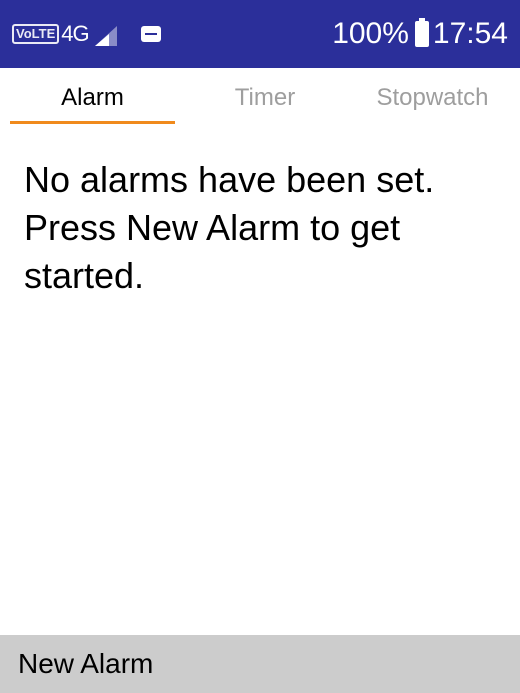  I want to click on status-right-group: 100% 17:54, so click(420, 34).